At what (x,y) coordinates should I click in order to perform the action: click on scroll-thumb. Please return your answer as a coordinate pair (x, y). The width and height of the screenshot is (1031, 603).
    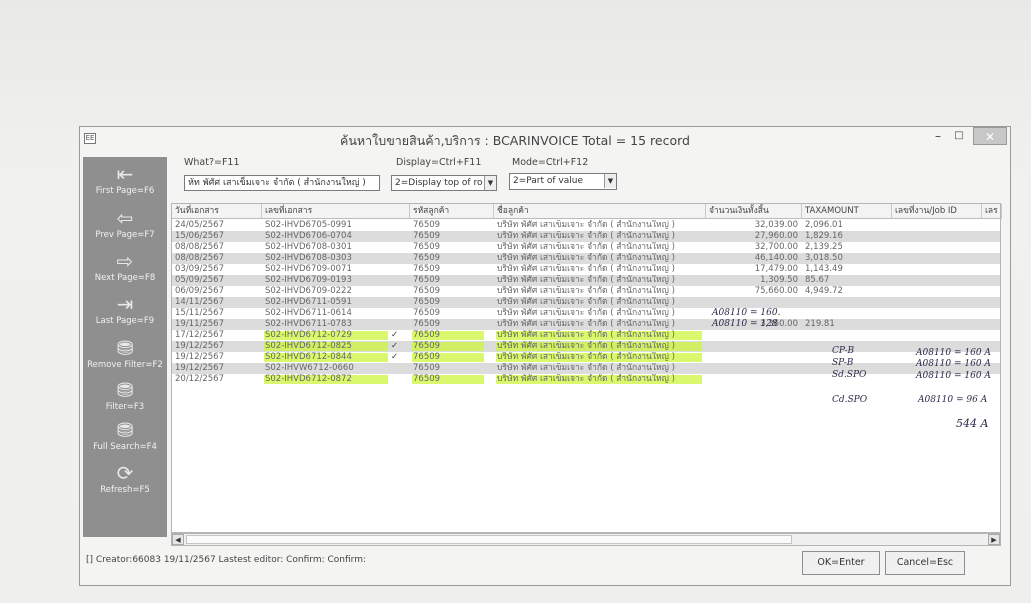
    Looking at the image, I should click on (489, 539).